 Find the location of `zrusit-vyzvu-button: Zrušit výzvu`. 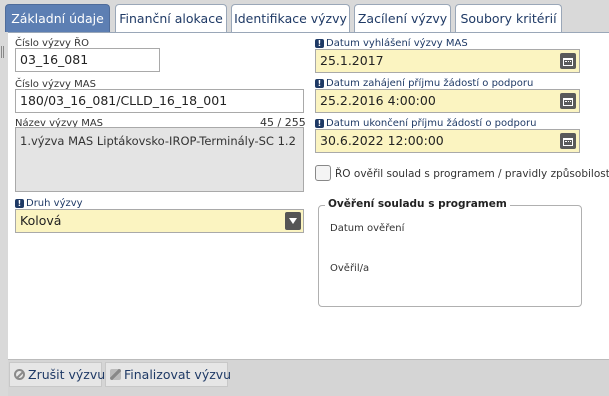

zrusit-vyzvu-button: Zrušit výzvu is located at coordinates (57, 374).